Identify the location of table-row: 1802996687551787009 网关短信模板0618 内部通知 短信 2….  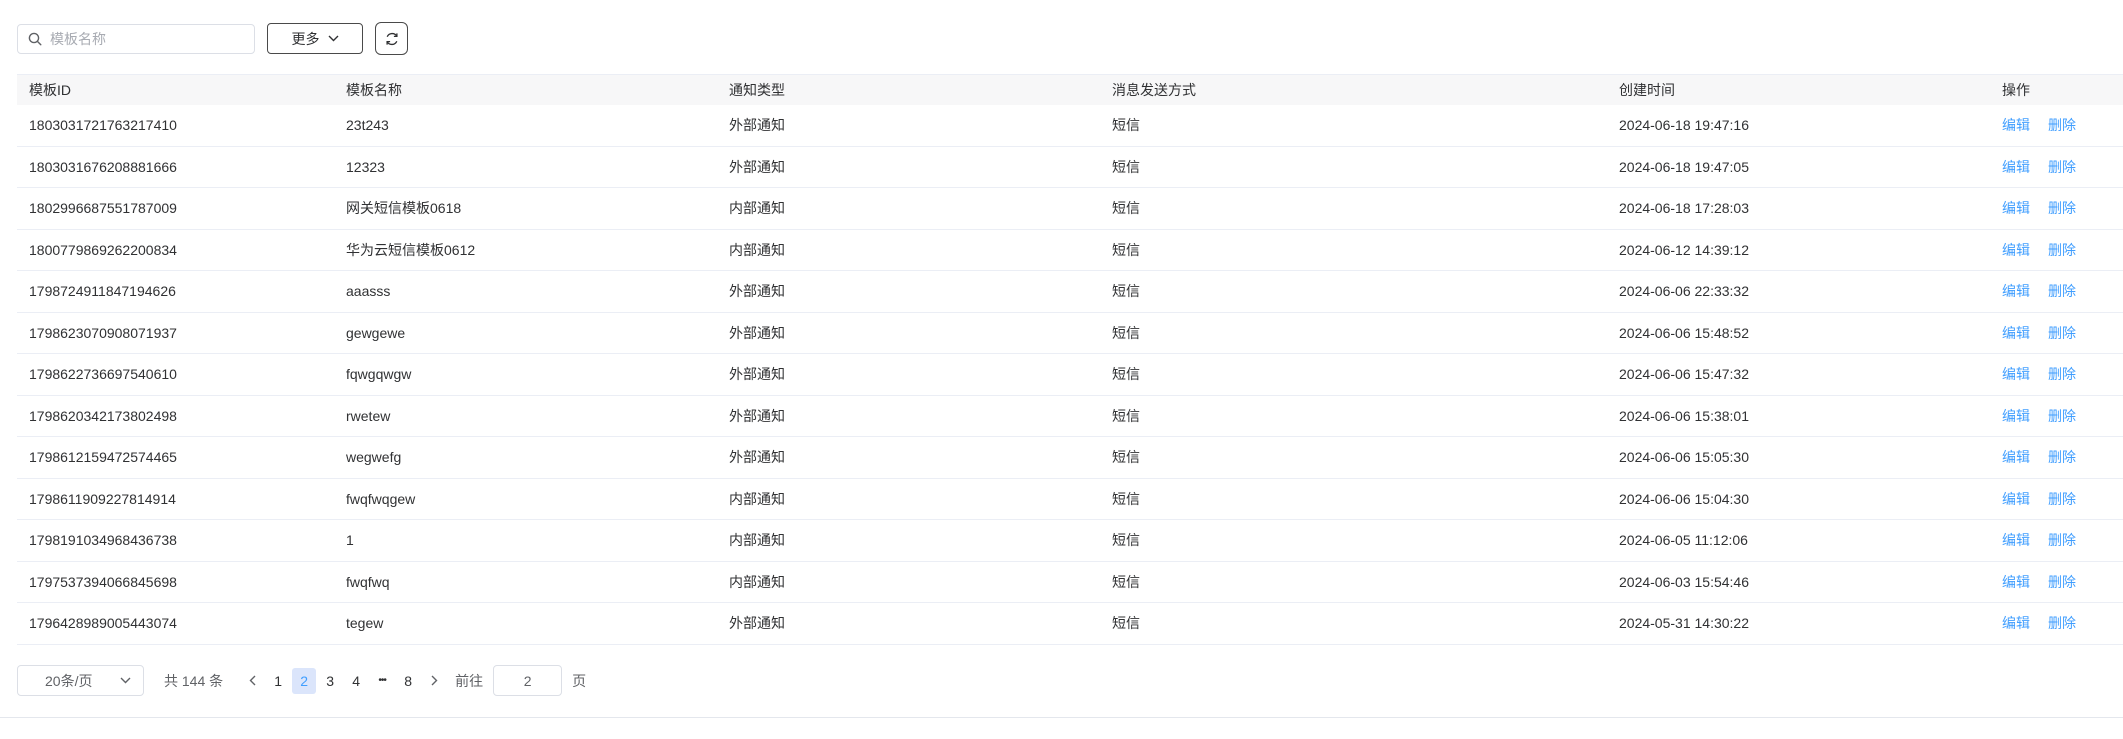
(1070, 209).